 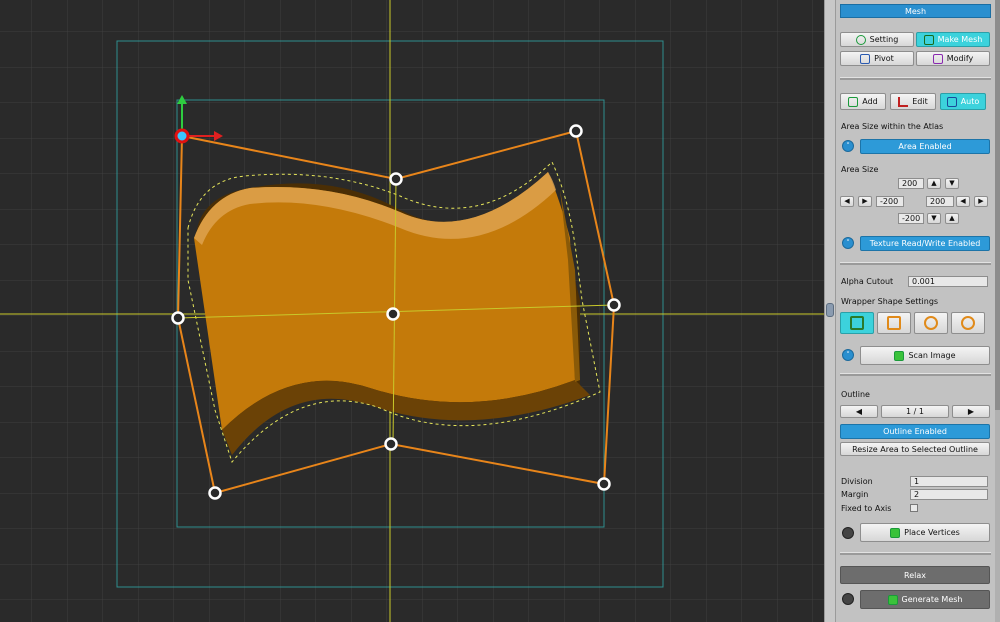 I want to click on texture-read-write-button: Texture Read/Write Enabled, so click(x=925, y=243).